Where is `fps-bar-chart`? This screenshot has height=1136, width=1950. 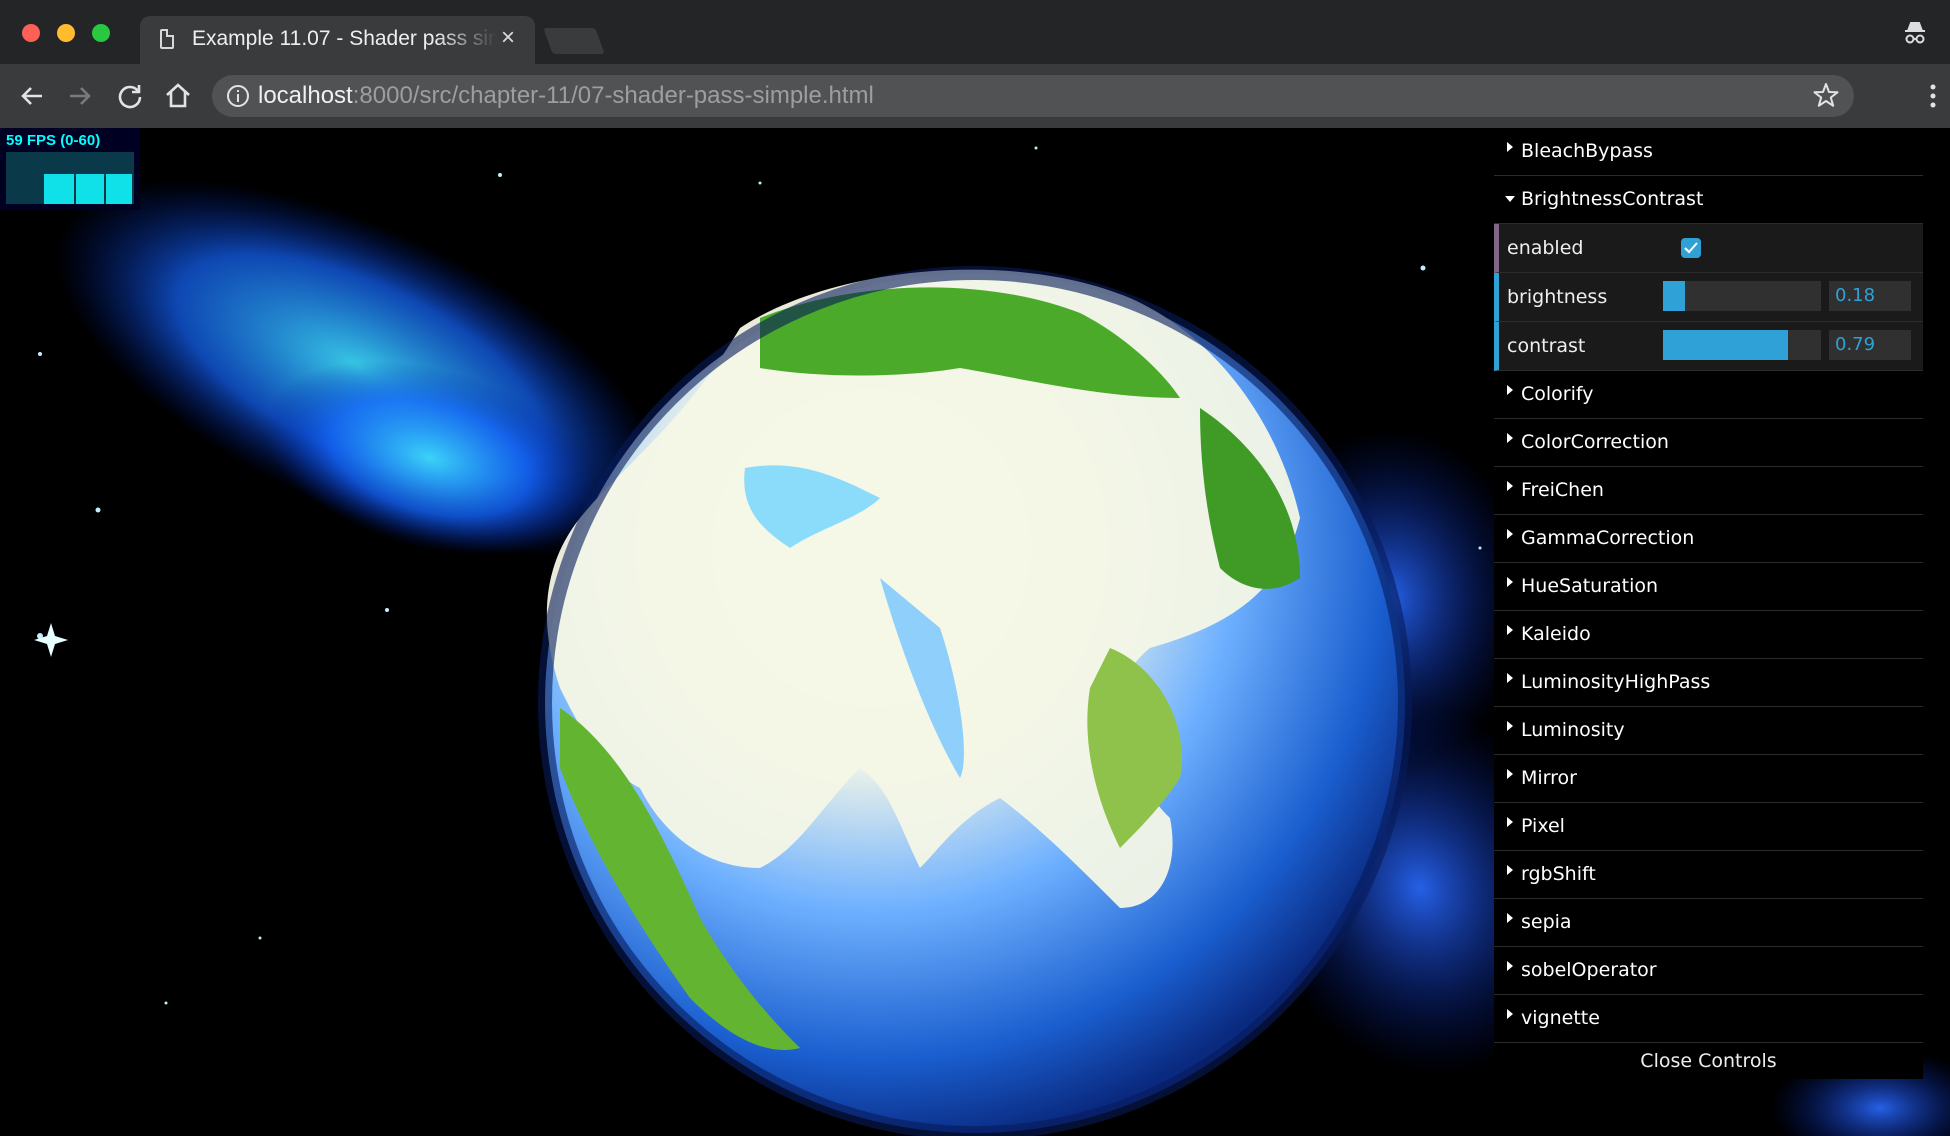 fps-bar-chart is located at coordinates (88, 189).